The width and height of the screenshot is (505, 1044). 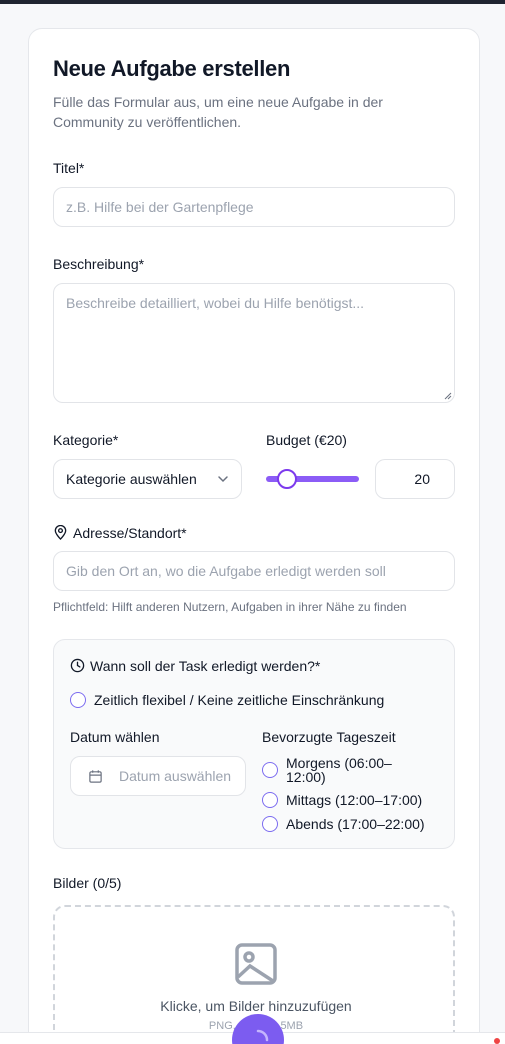 What do you see at coordinates (223, 479) in the screenshot?
I see `chevron-down-icon` at bounding box center [223, 479].